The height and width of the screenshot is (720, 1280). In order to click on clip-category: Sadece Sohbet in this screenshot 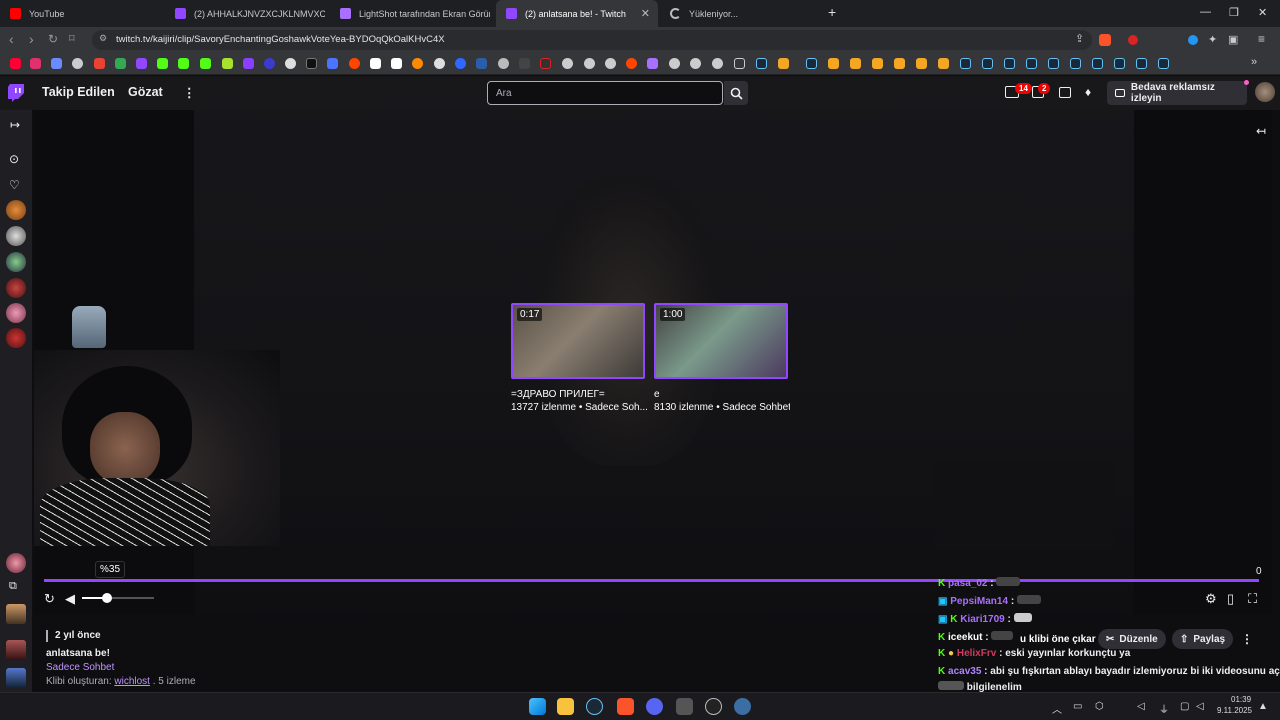, I will do `click(80, 667)`.